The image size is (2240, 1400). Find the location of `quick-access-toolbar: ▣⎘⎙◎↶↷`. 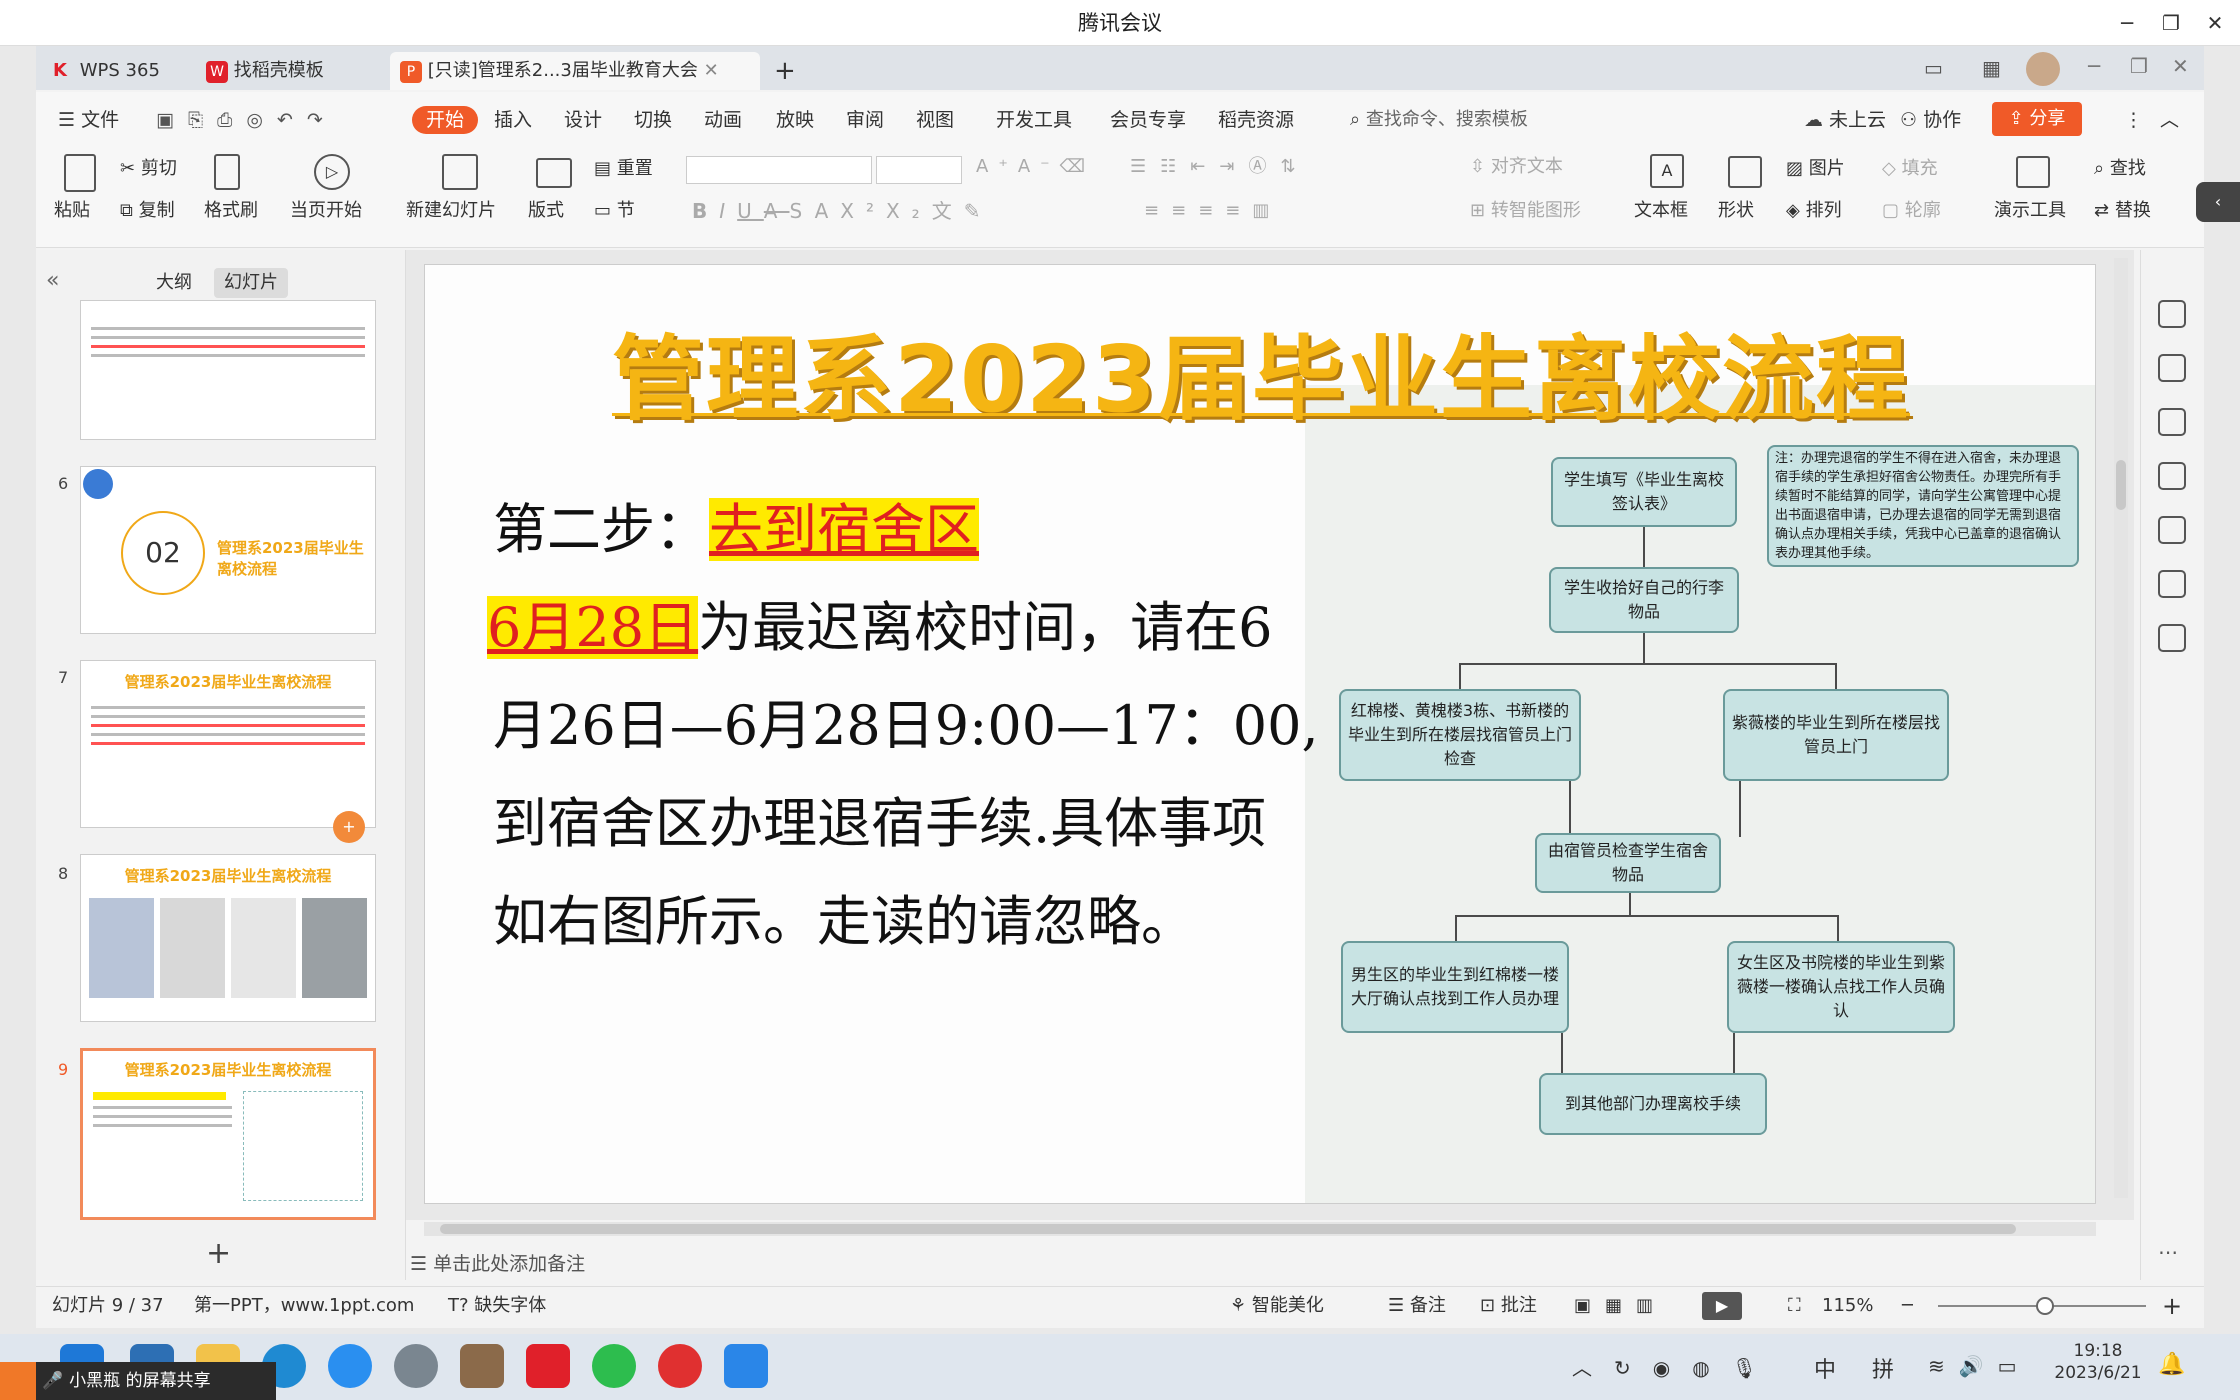

quick-access-toolbar: ▣⎘⎙◎↶↷ is located at coordinates (246, 120).